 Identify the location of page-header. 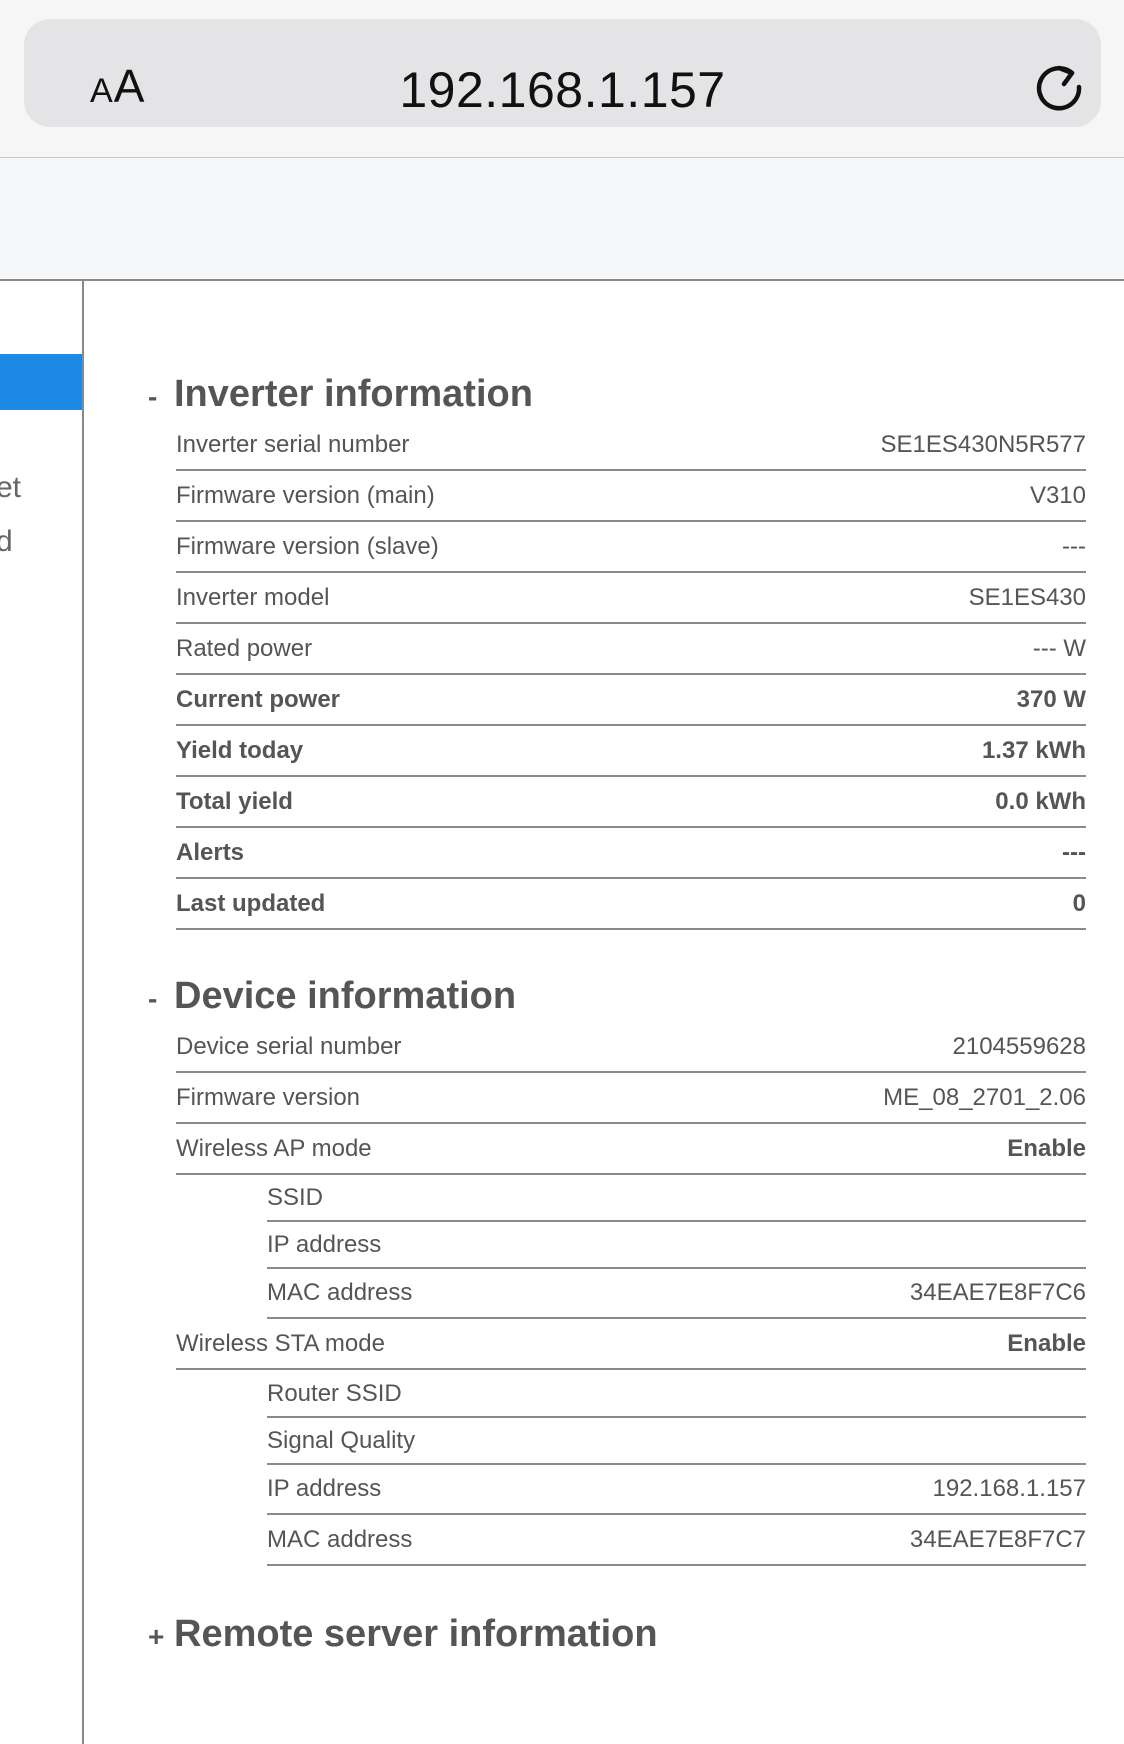
(562, 219).